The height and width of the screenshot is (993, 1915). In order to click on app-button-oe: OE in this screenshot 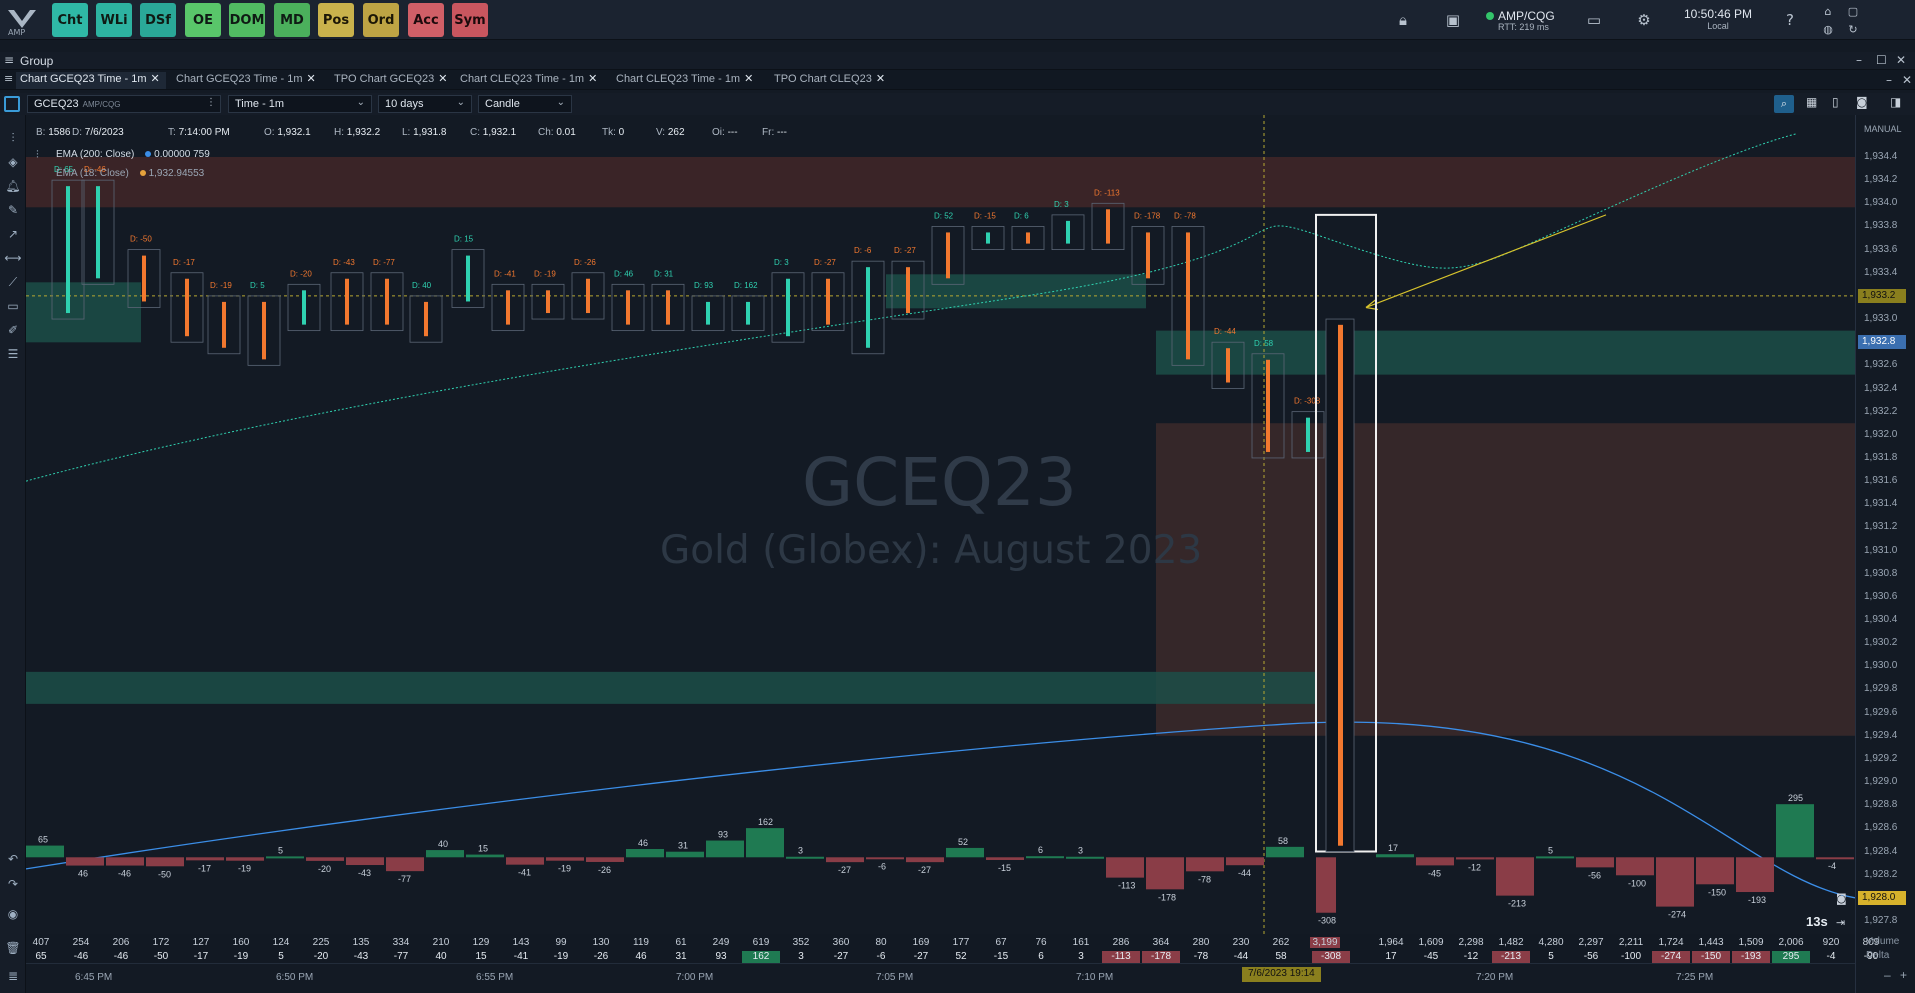, I will do `click(203, 20)`.